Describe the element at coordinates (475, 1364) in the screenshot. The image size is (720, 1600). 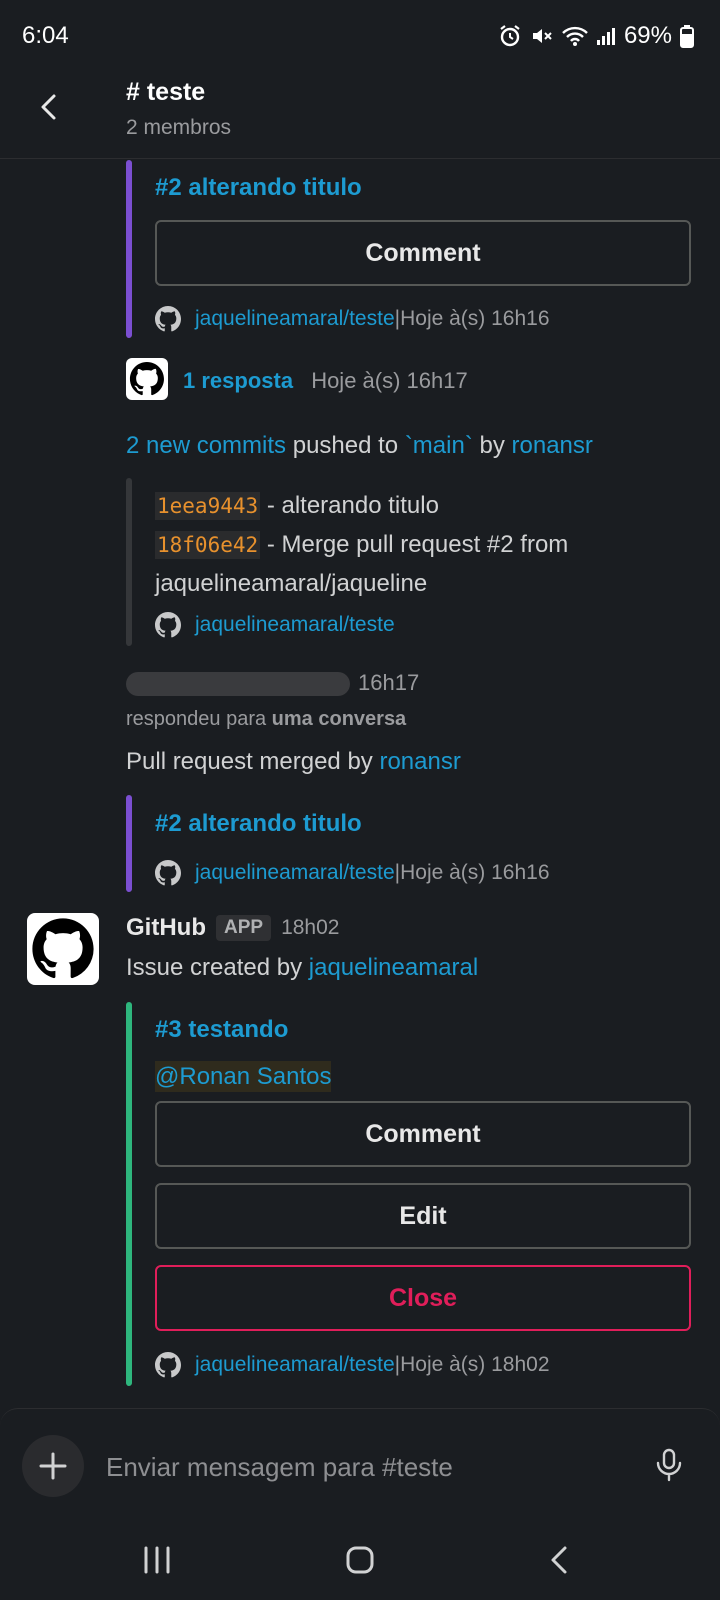
I see `footer-time: Hoje à(s) 18h02` at that location.